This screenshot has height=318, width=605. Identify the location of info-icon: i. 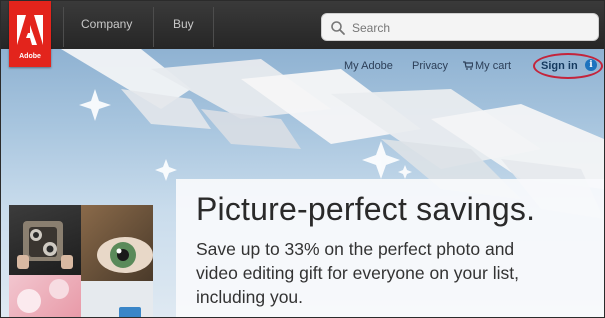
(591, 65).